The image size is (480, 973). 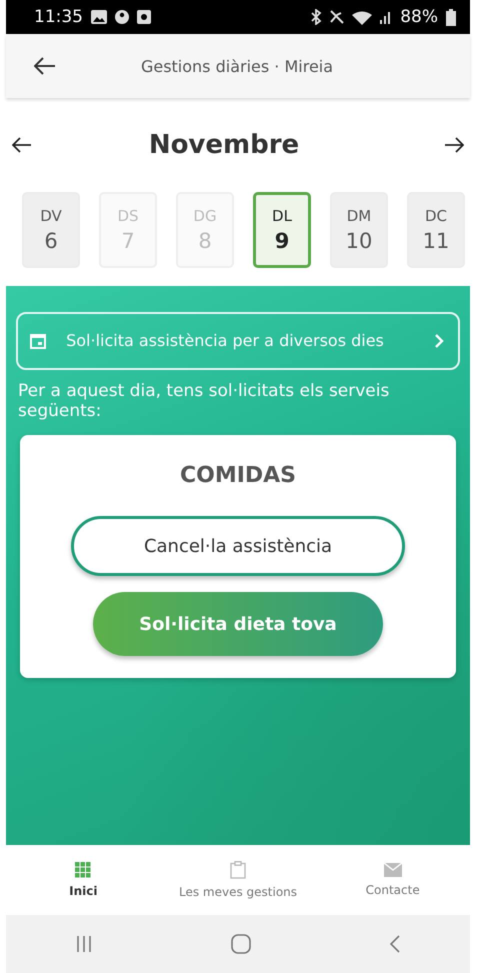 I want to click on image-icon, so click(x=99, y=17).